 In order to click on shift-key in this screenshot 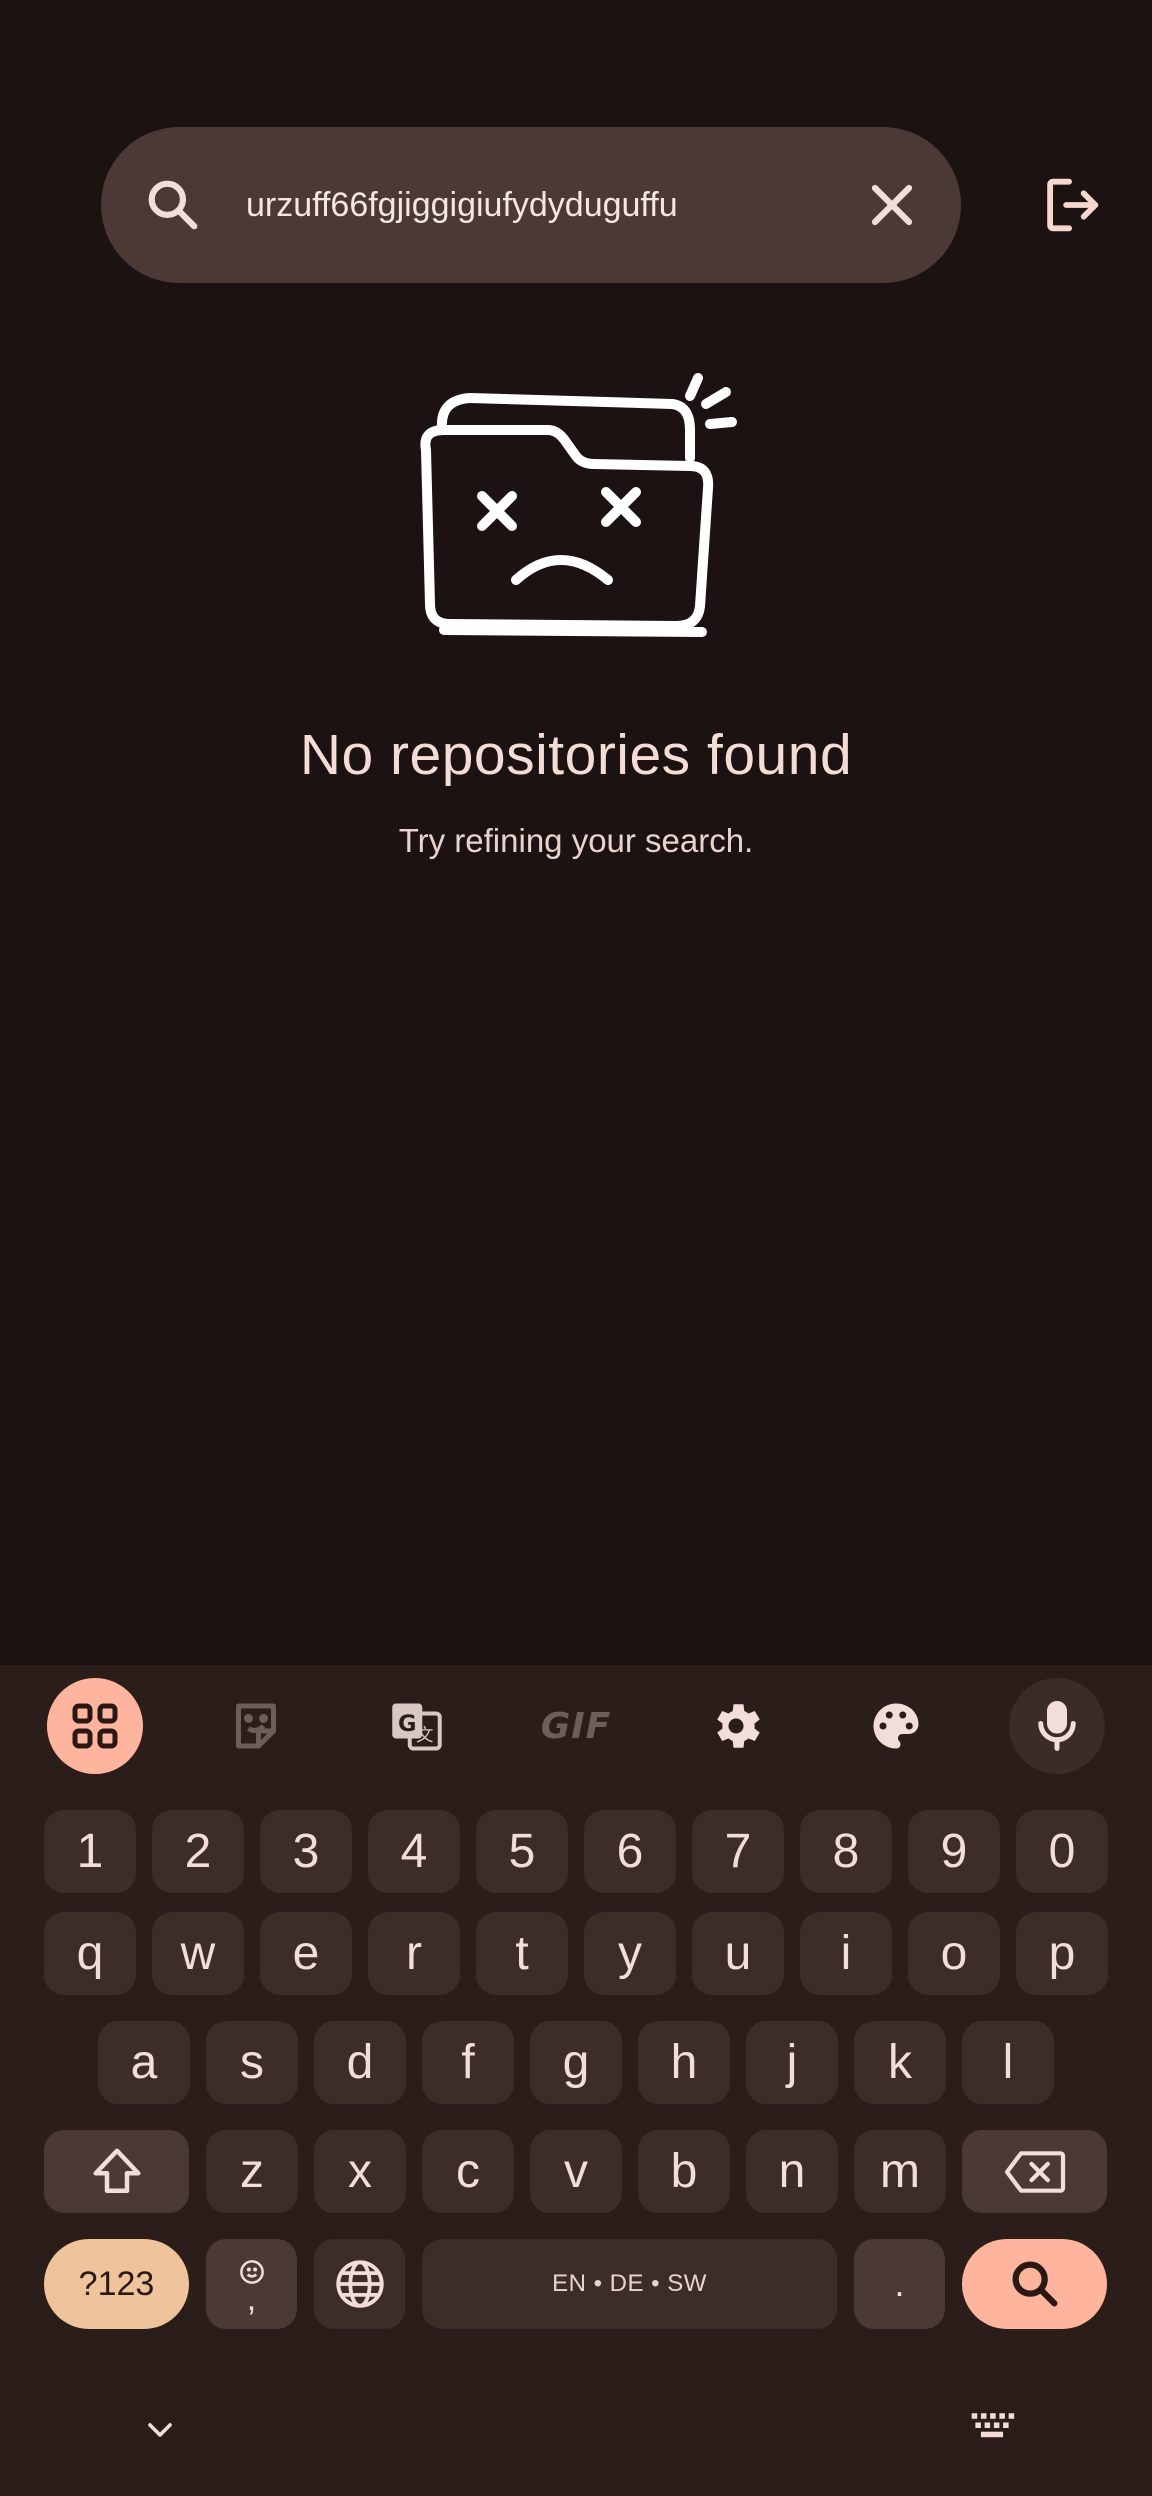, I will do `click(116, 2171)`.